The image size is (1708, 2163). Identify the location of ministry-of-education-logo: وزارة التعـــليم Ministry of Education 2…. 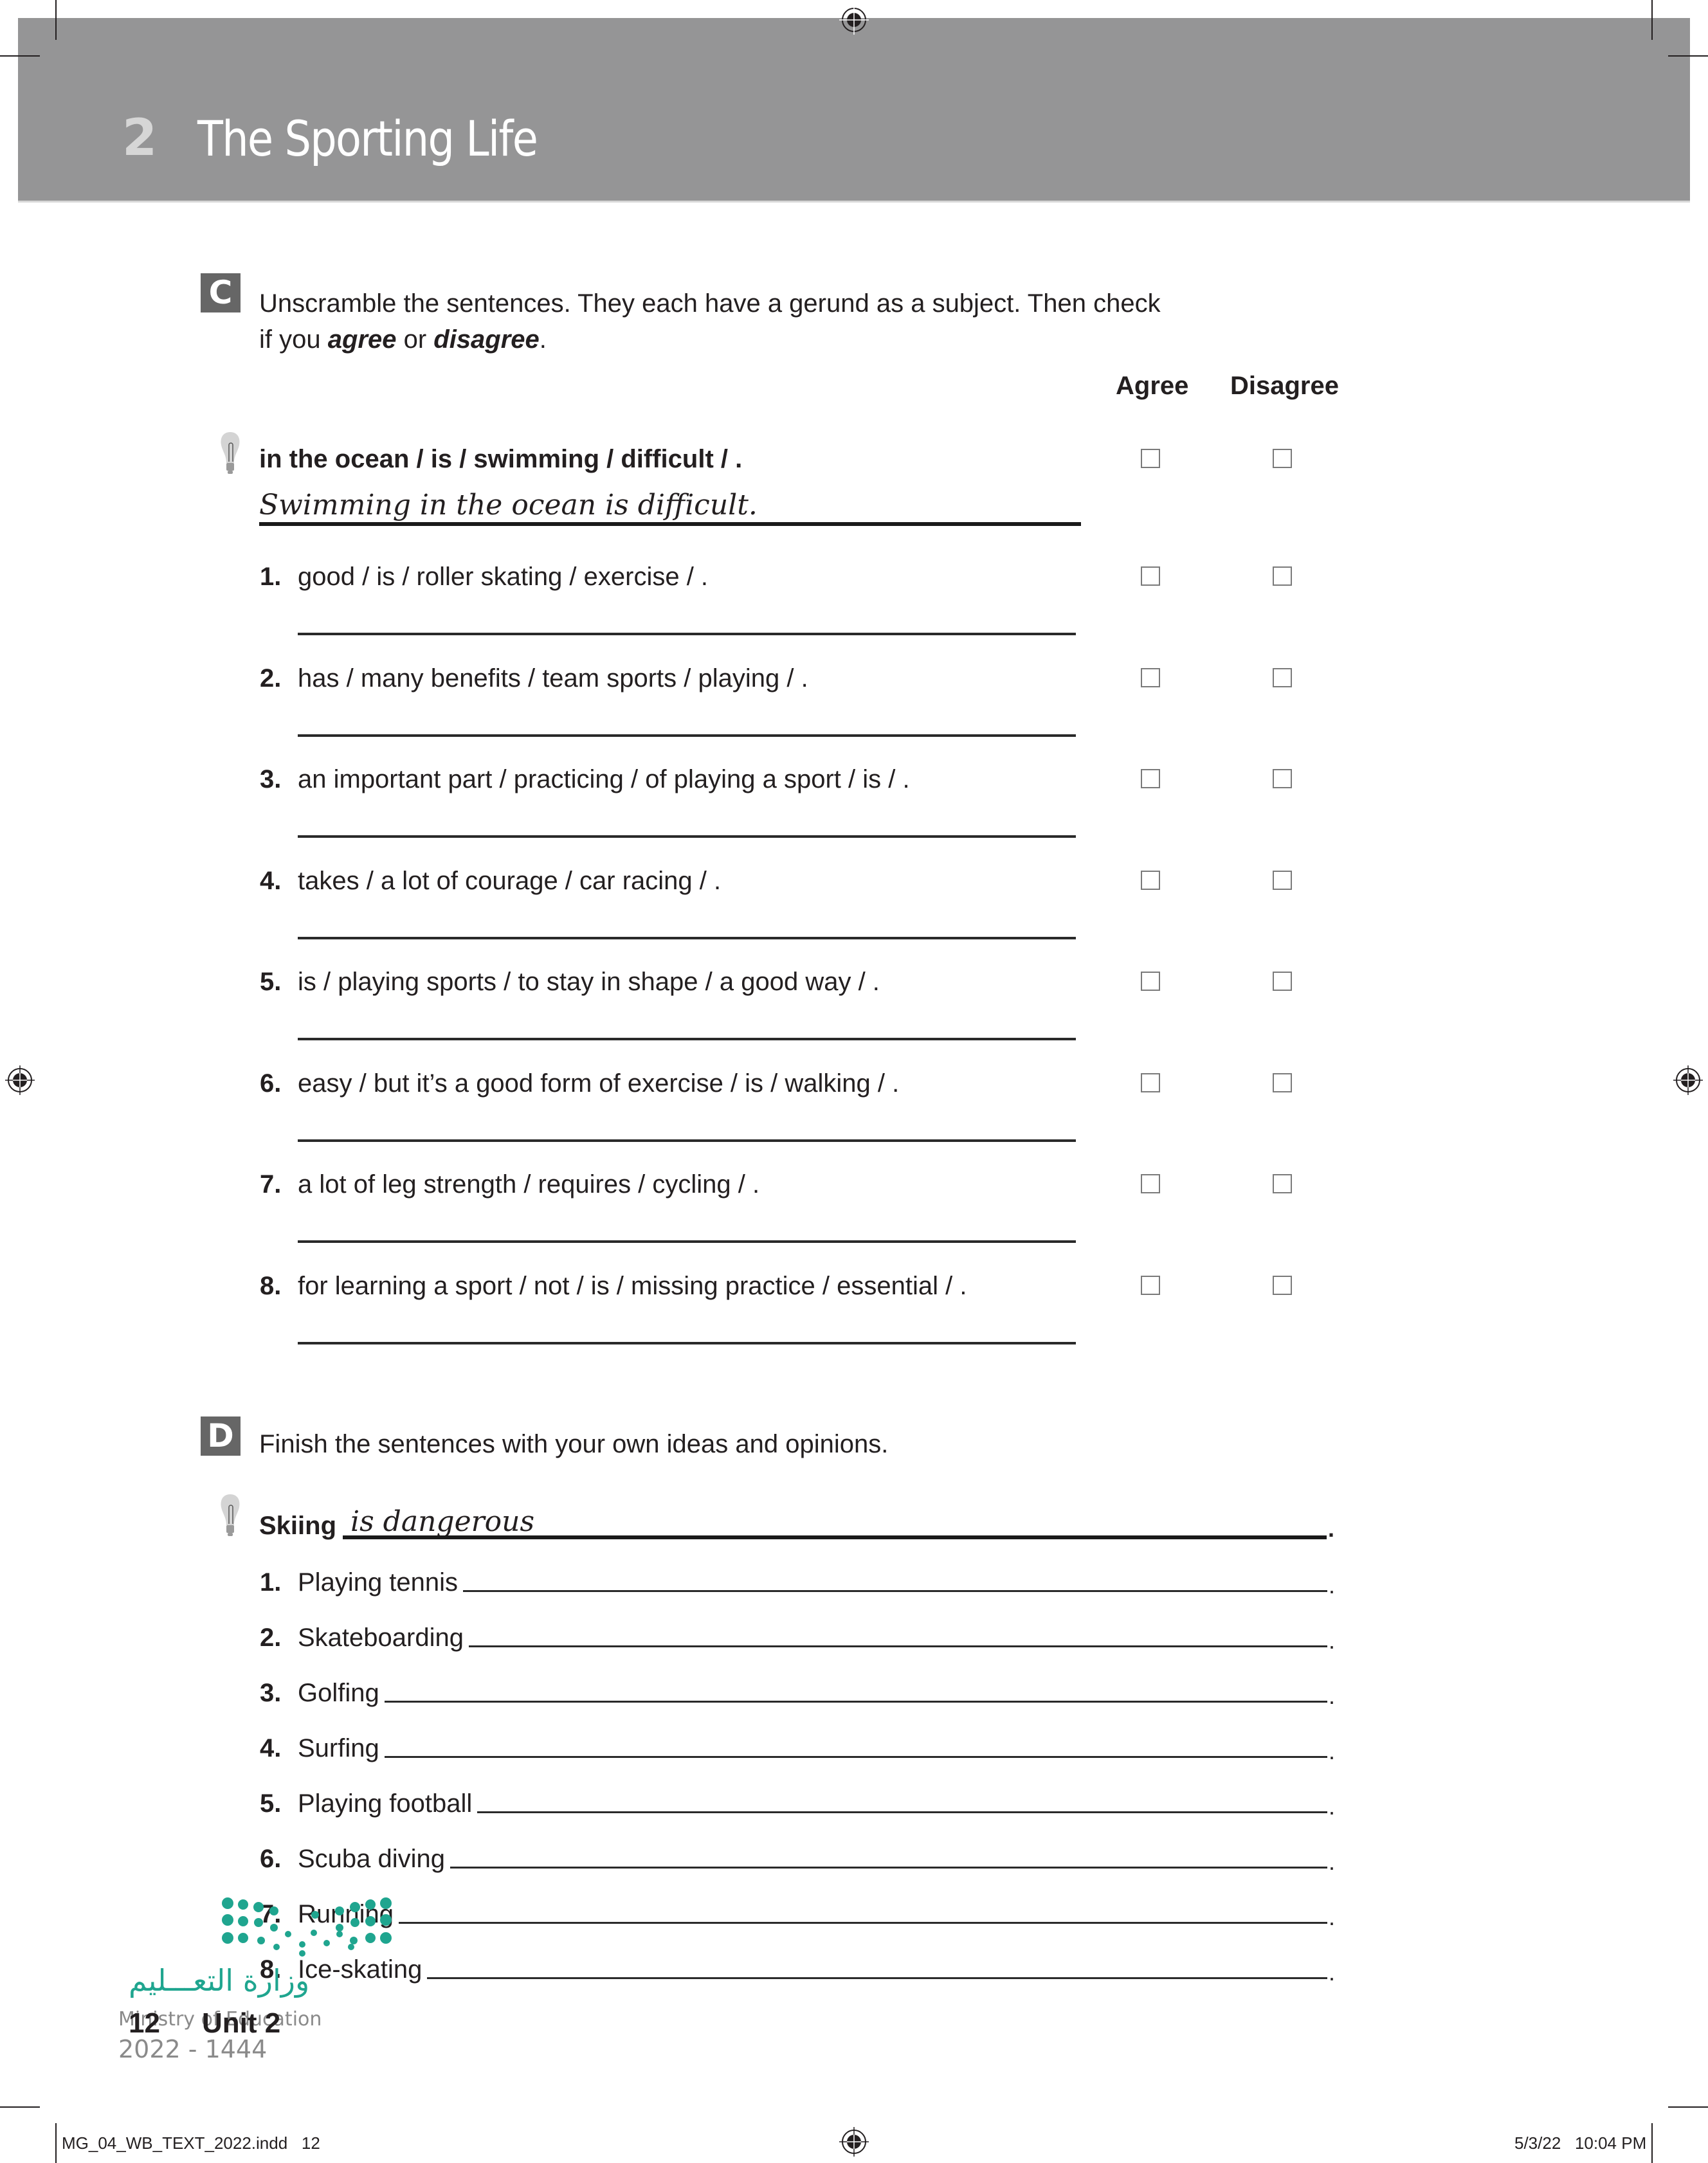
(255, 1980).